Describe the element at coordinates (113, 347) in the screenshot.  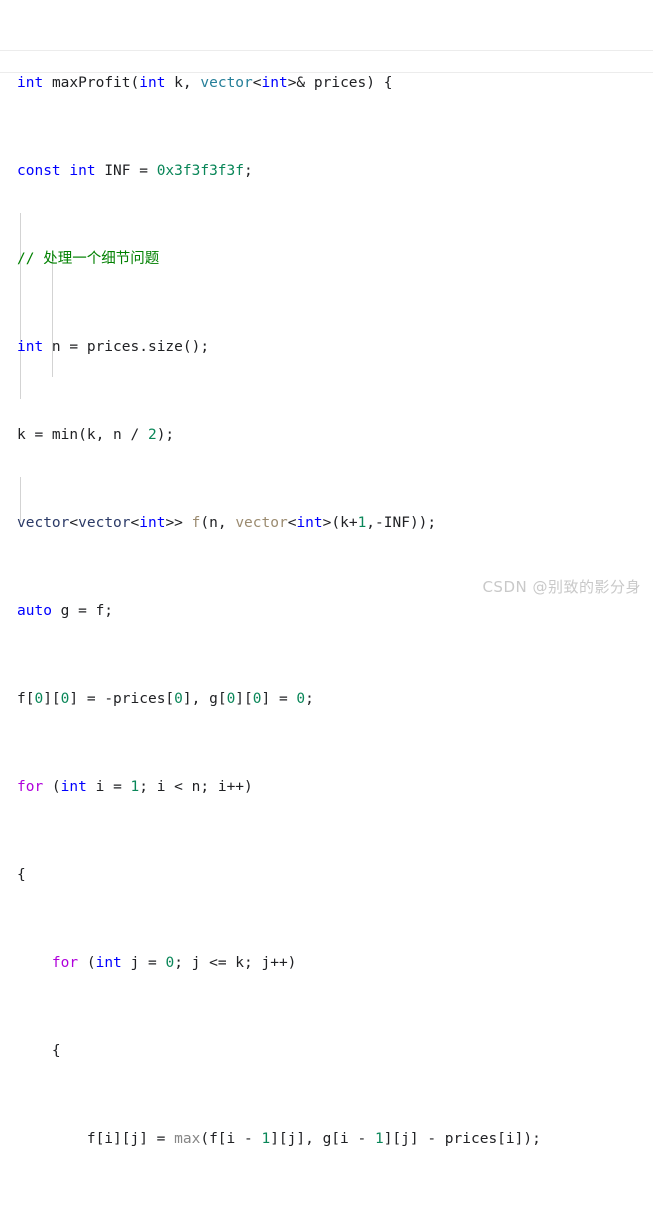
I see `code-line: int n = prices.size();` at that location.